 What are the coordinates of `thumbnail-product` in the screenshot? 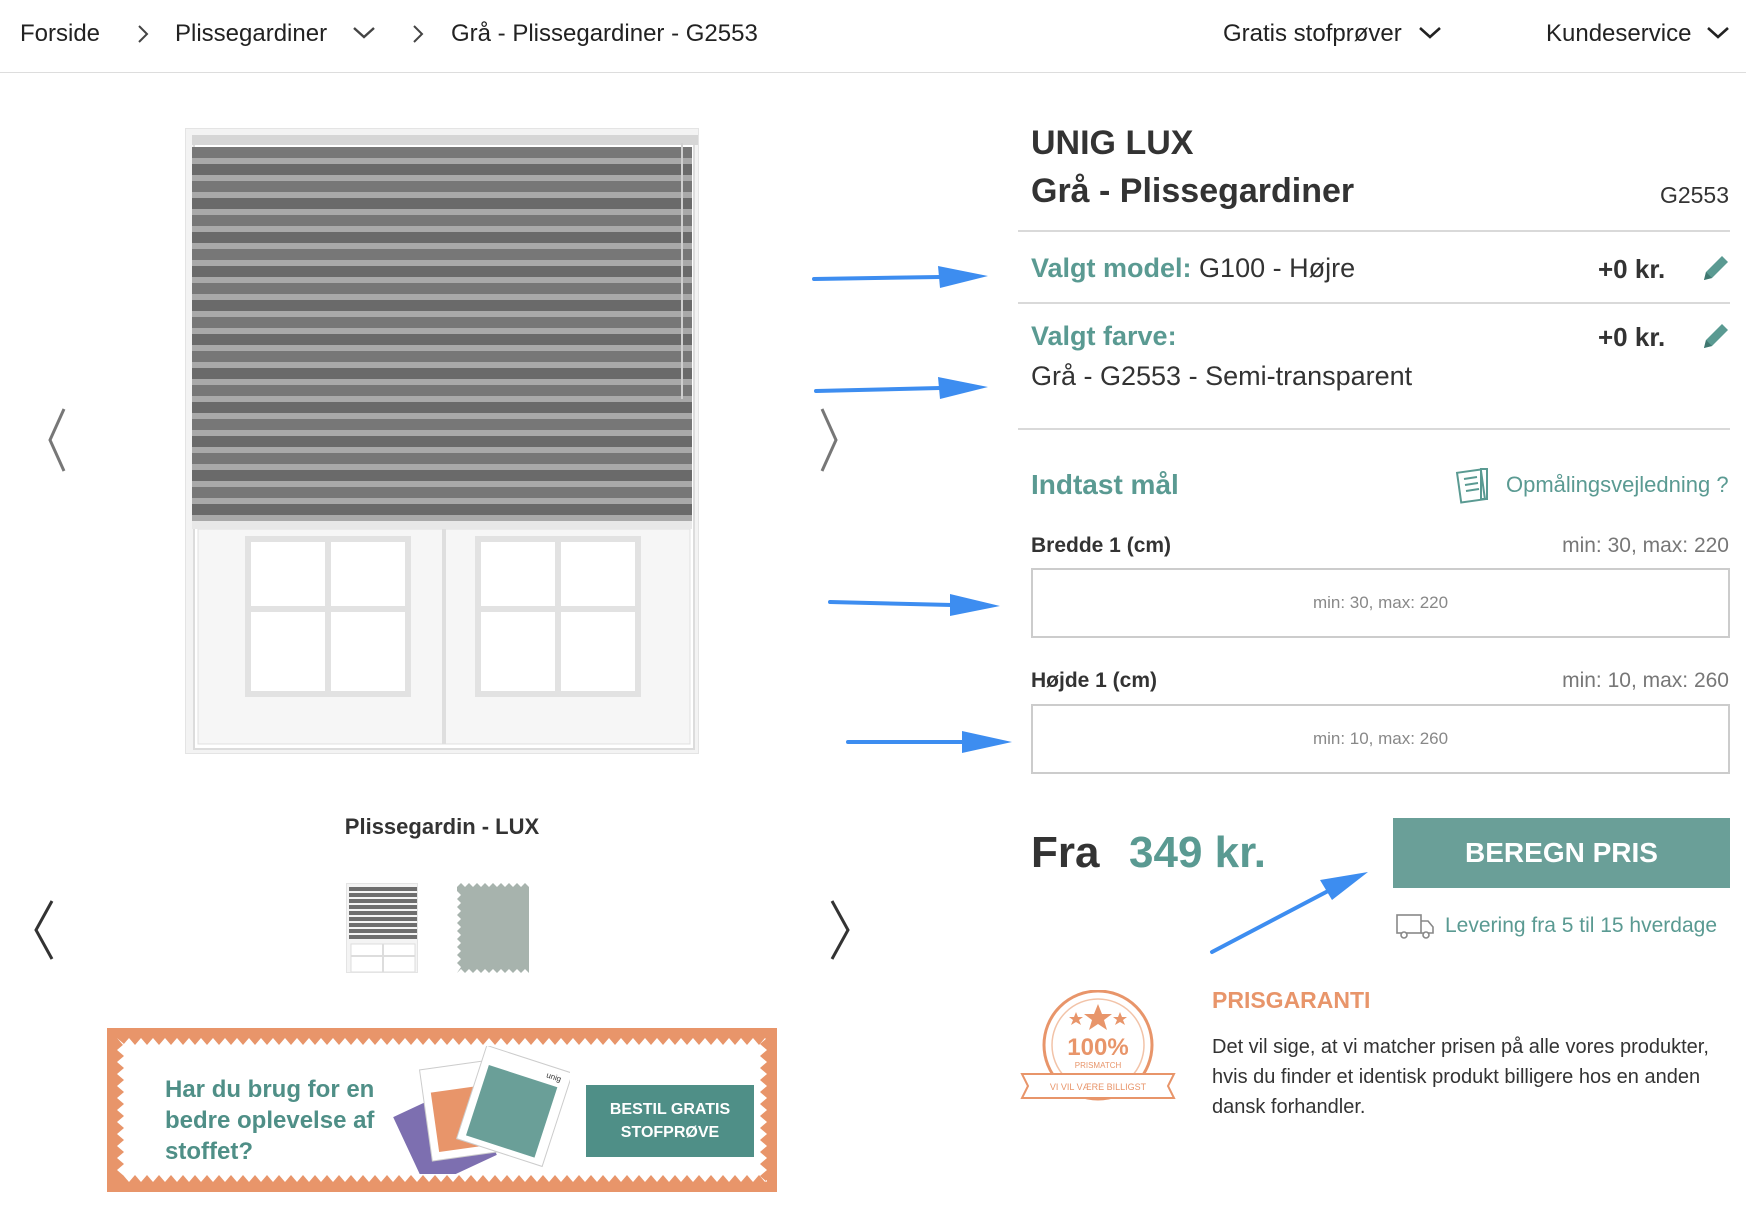 It's located at (382, 928).